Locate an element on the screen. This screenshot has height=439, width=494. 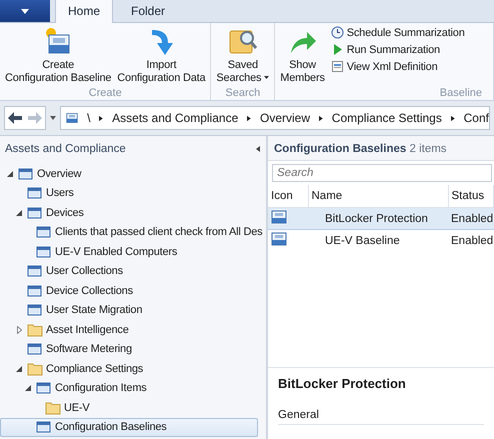
ribbon-button: Show Members is located at coordinates (302, 56).